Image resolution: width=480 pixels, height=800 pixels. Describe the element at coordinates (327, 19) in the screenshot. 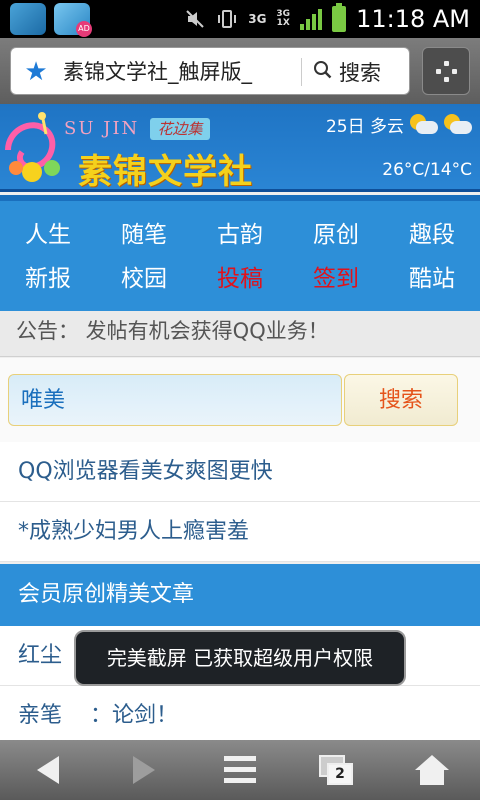

I see `system-icons: 3G 3G 1X 11:18 AM` at that location.